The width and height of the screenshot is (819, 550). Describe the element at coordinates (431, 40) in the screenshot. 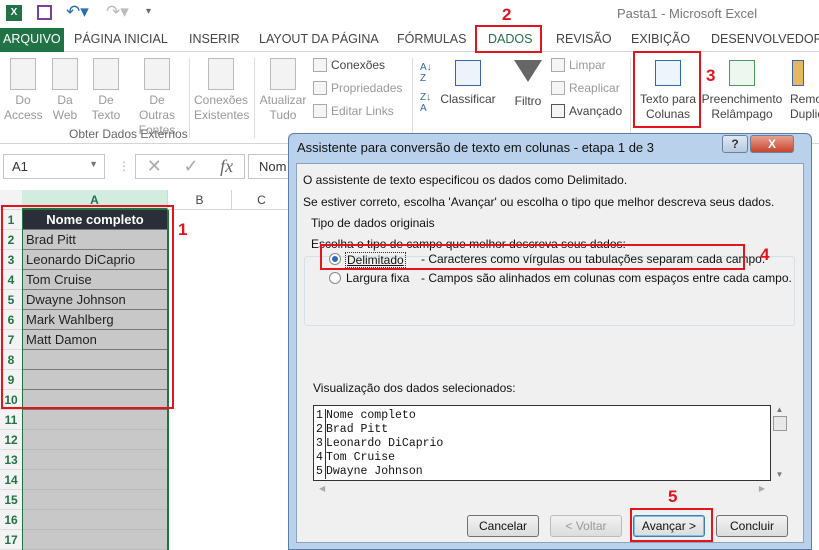

I see `tab-formulas: FÓRMULAS` at that location.